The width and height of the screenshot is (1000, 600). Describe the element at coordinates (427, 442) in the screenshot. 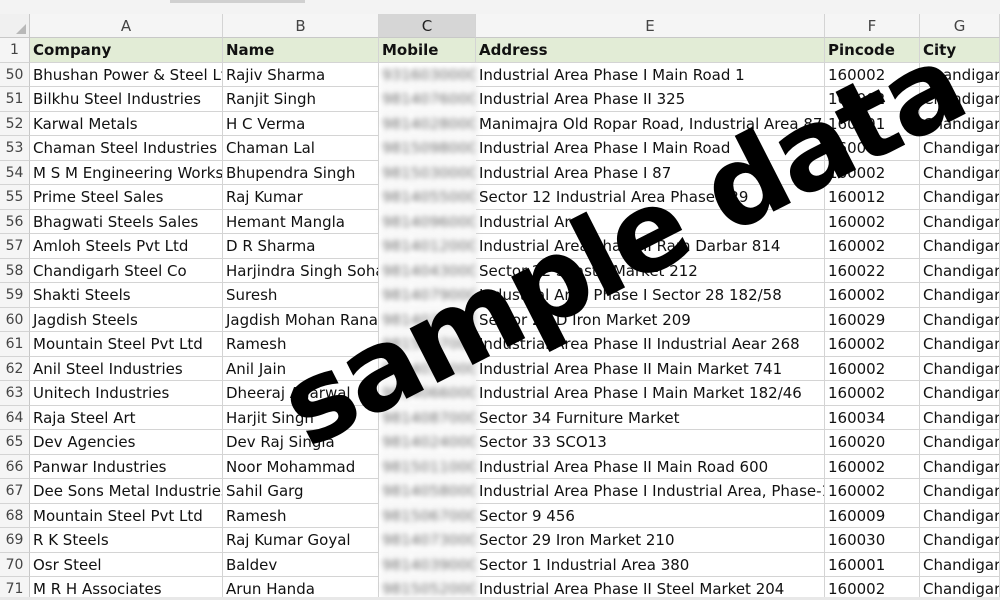

I see `cell-mobile: 9814024000` at that location.